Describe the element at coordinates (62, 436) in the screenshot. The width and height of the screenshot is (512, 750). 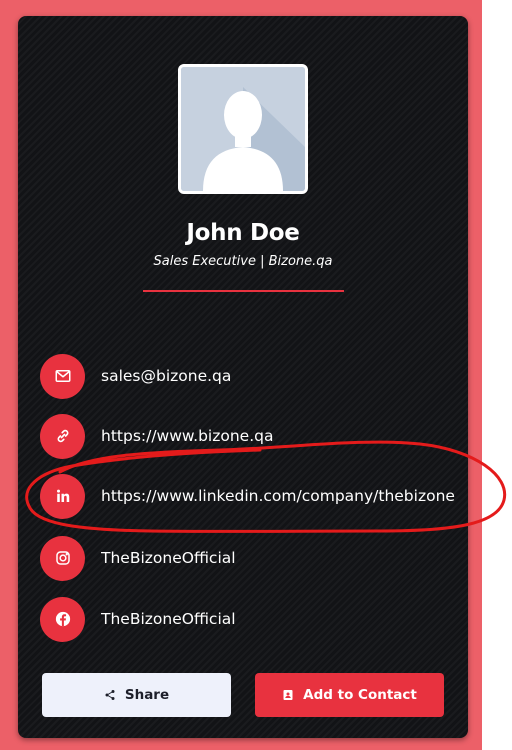
I see `link-icon` at that location.